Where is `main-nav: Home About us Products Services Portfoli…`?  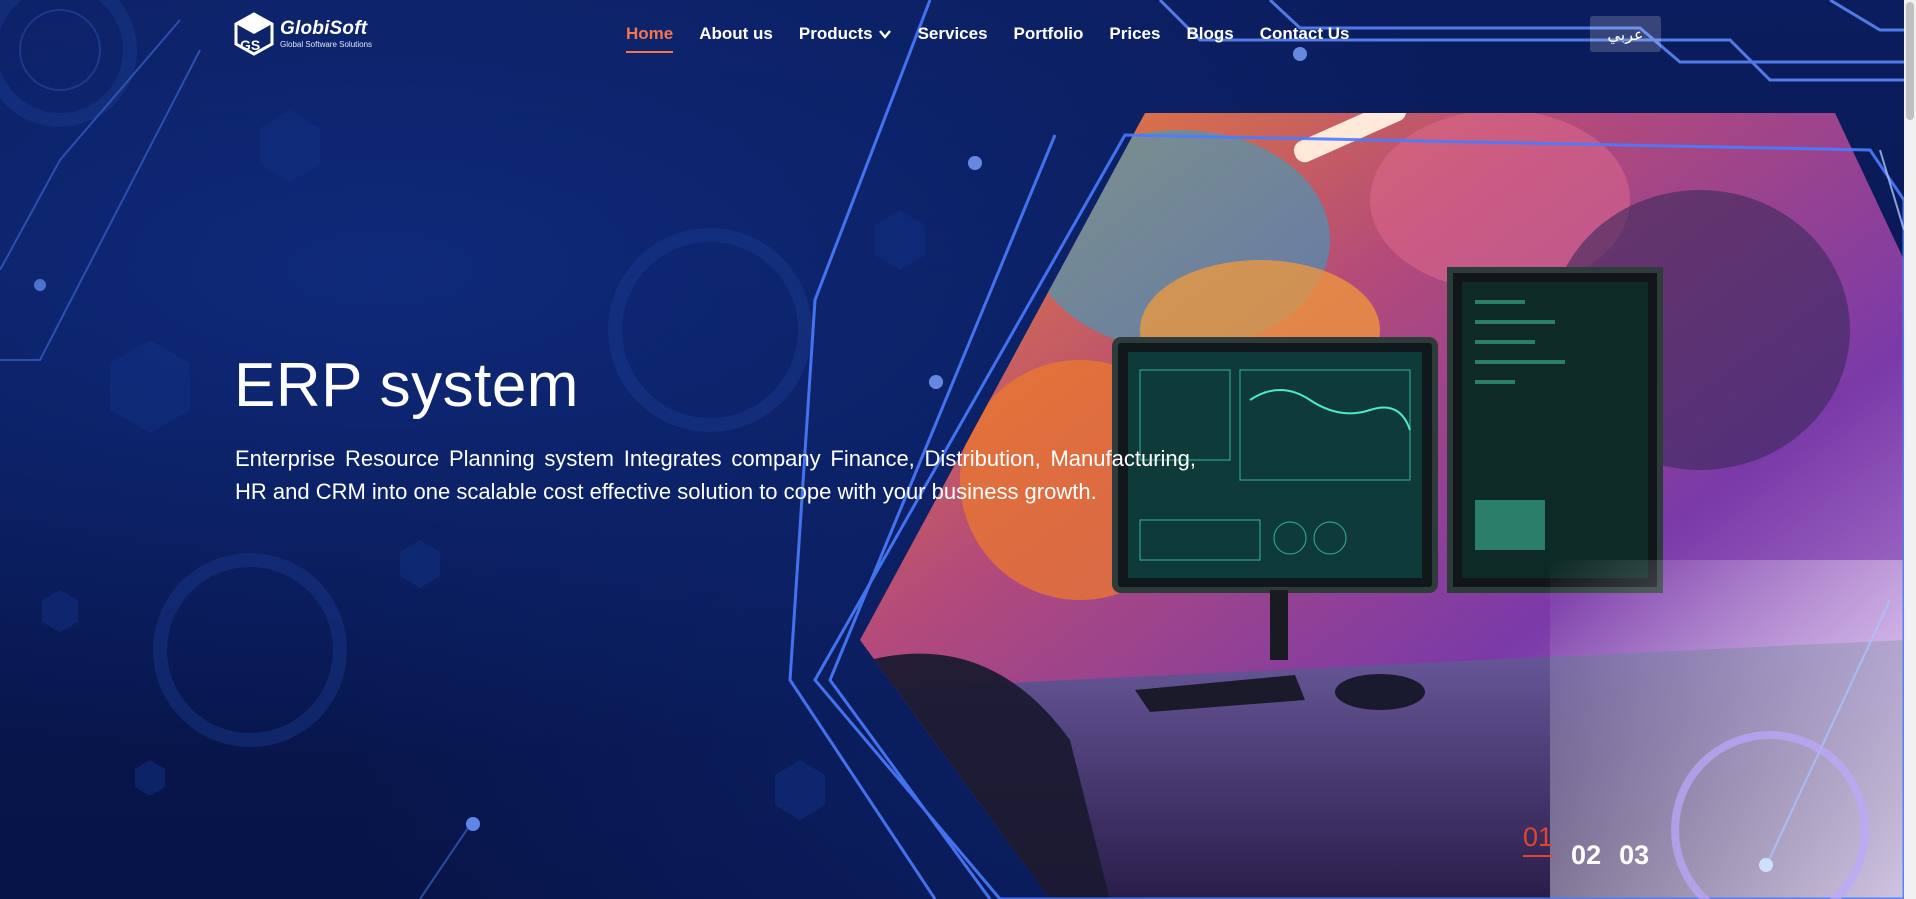 main-nav: Home About us Products Services Portfoli… is located at coordinates (1000, 38).